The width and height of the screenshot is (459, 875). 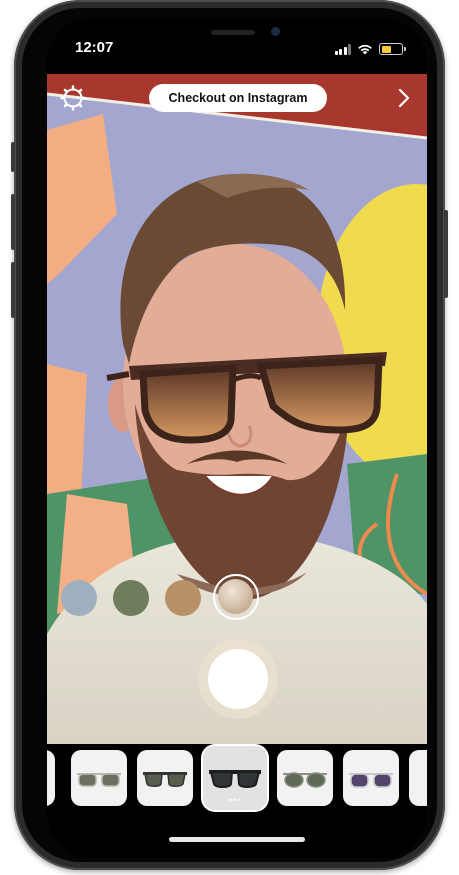 I want to click on earpiece-speaker, so click(x=233, y=32).